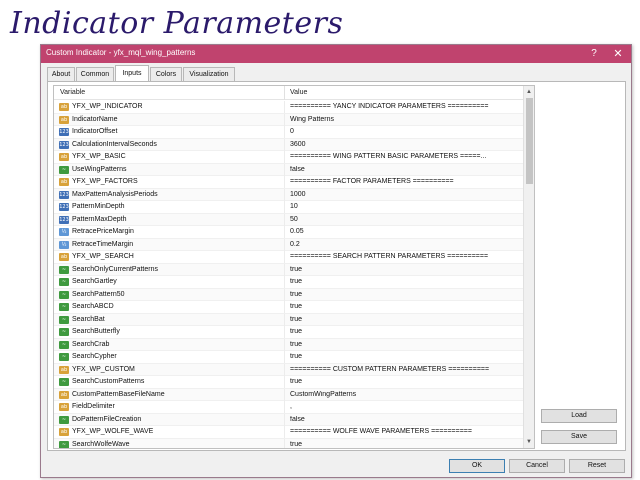 The image size is (640, 480). Describe the element at coordinates (284, 93) in the screenshot. I see `column-divider` at that location.